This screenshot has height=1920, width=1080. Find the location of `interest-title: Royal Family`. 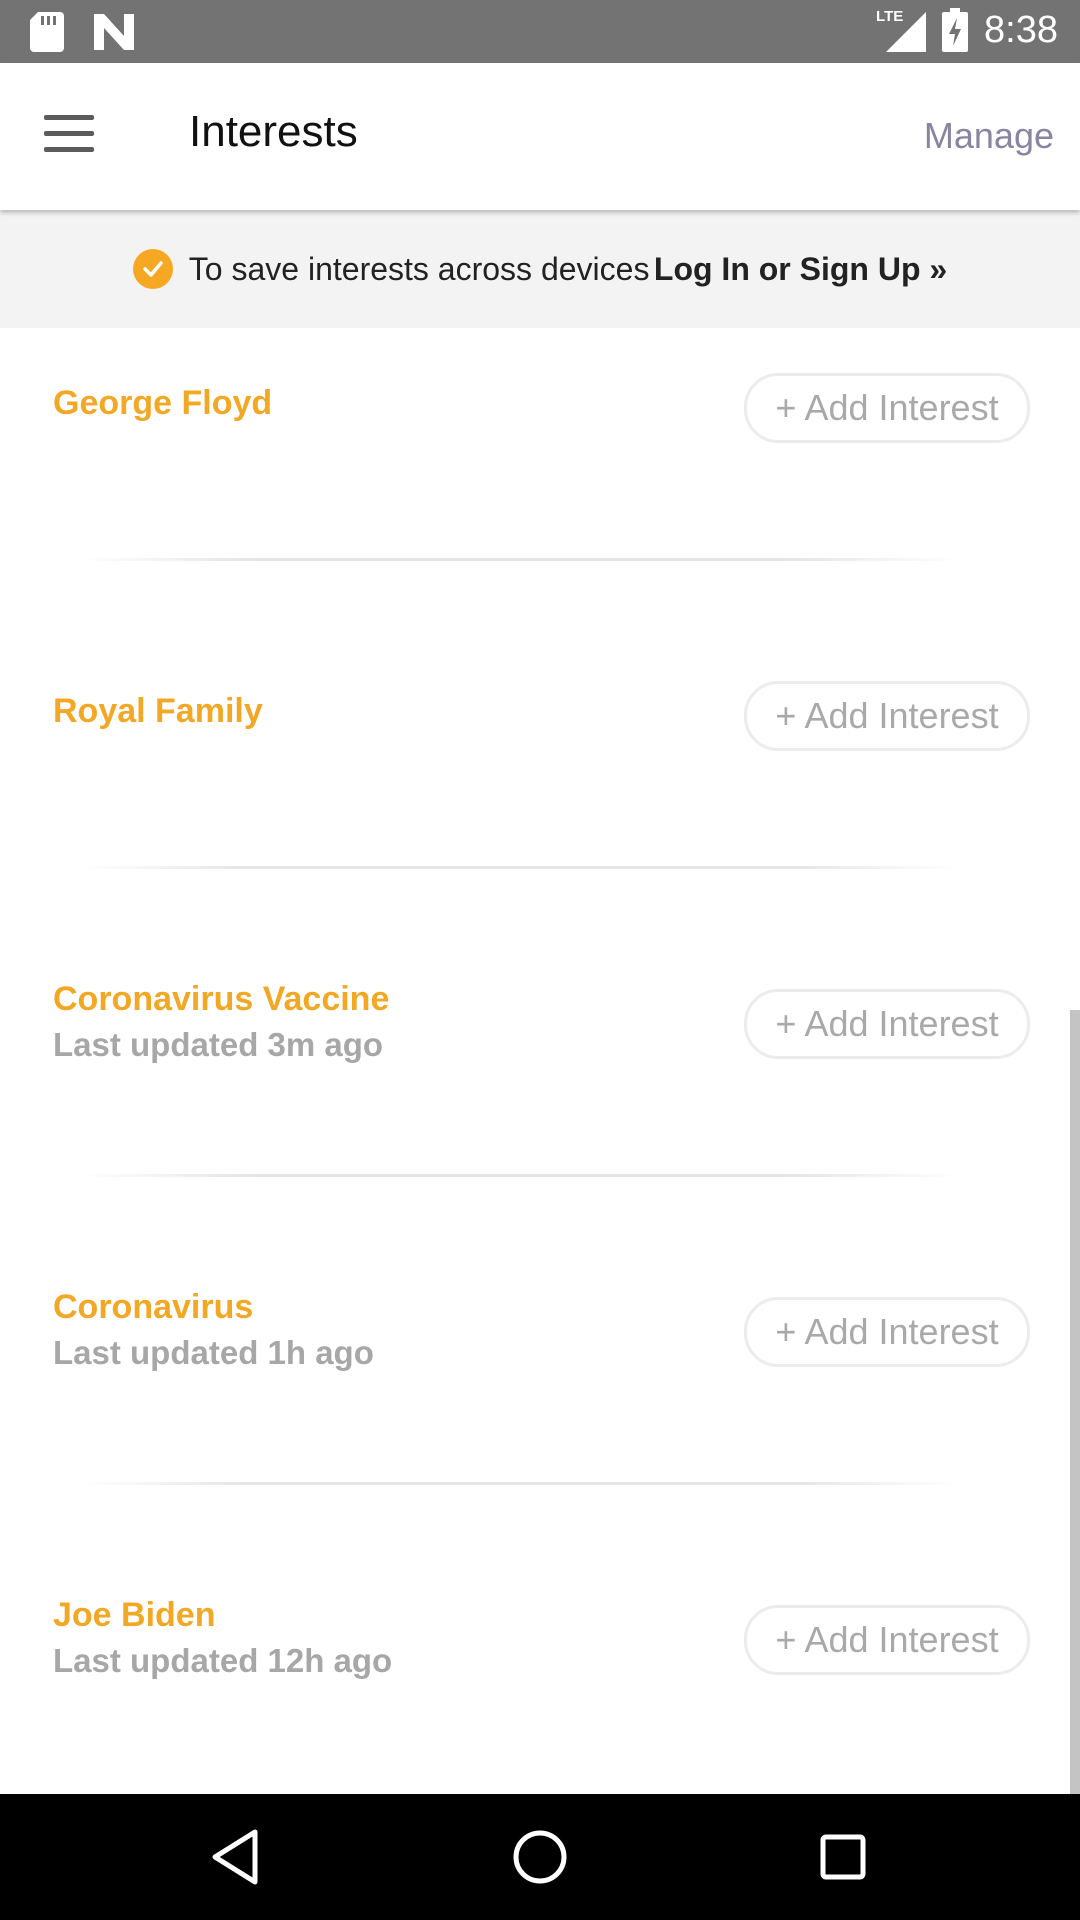

interest-title: Royal Family is located at coordinates (158, 711).